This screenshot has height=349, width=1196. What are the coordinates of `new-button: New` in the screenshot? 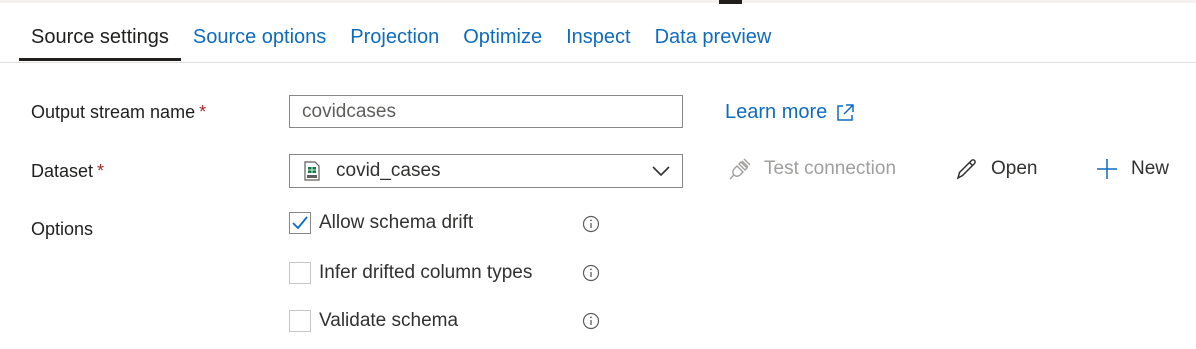 It's located at (1132, 169).